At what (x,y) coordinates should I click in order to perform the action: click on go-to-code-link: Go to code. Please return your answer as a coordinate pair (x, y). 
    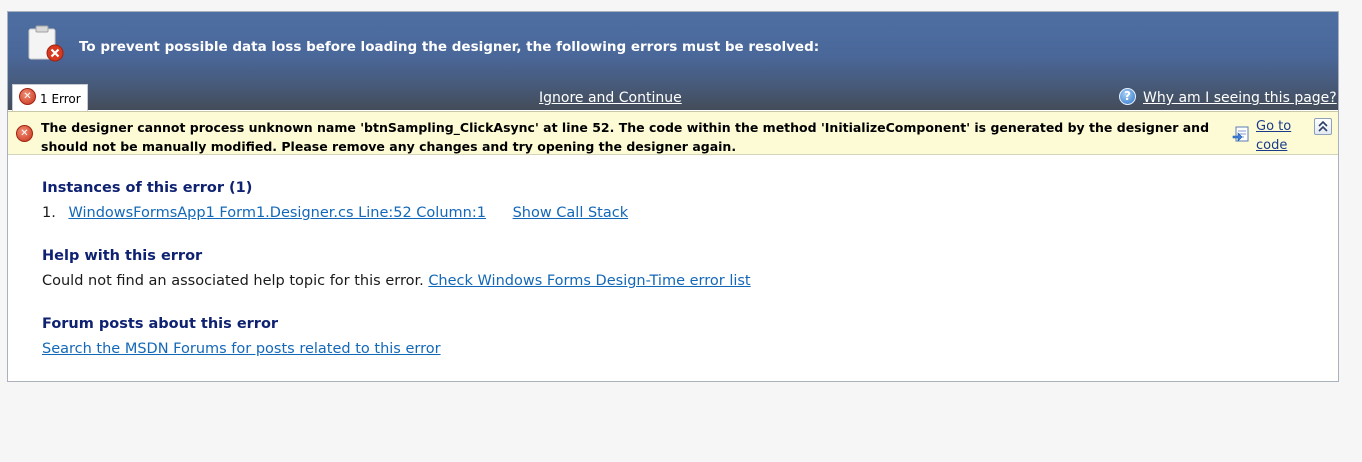
    Looking at the image, I should click on (1282, 136).